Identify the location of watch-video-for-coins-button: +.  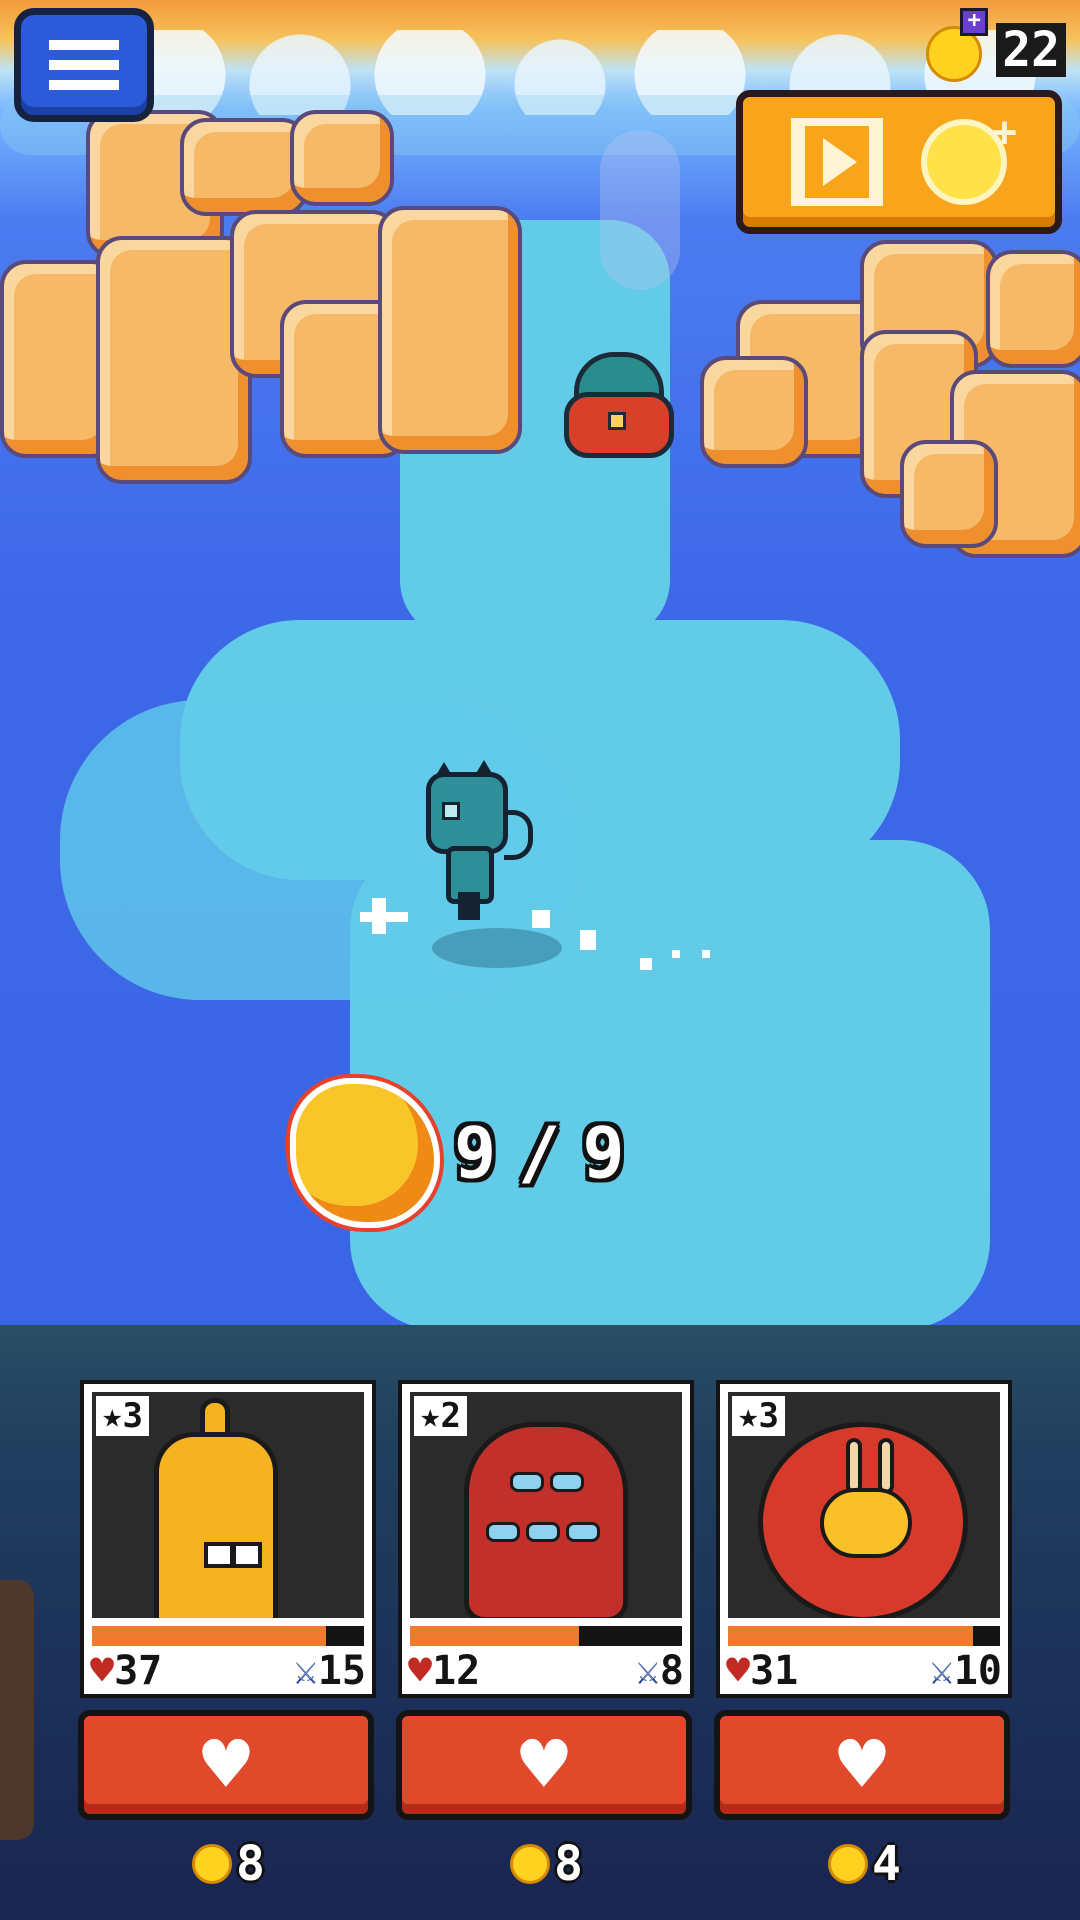
(899, 162).